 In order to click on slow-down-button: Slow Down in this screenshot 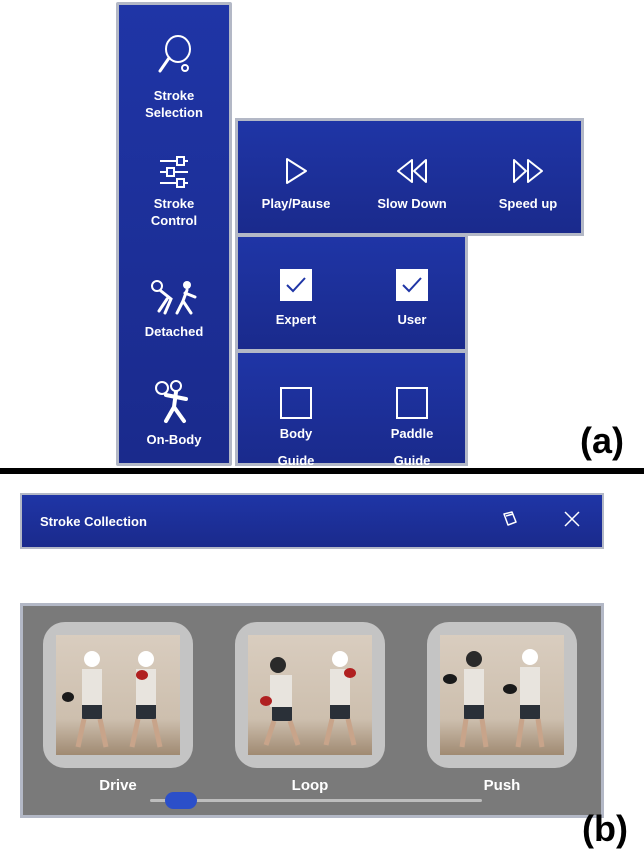, I will do `click(412, 184)`.